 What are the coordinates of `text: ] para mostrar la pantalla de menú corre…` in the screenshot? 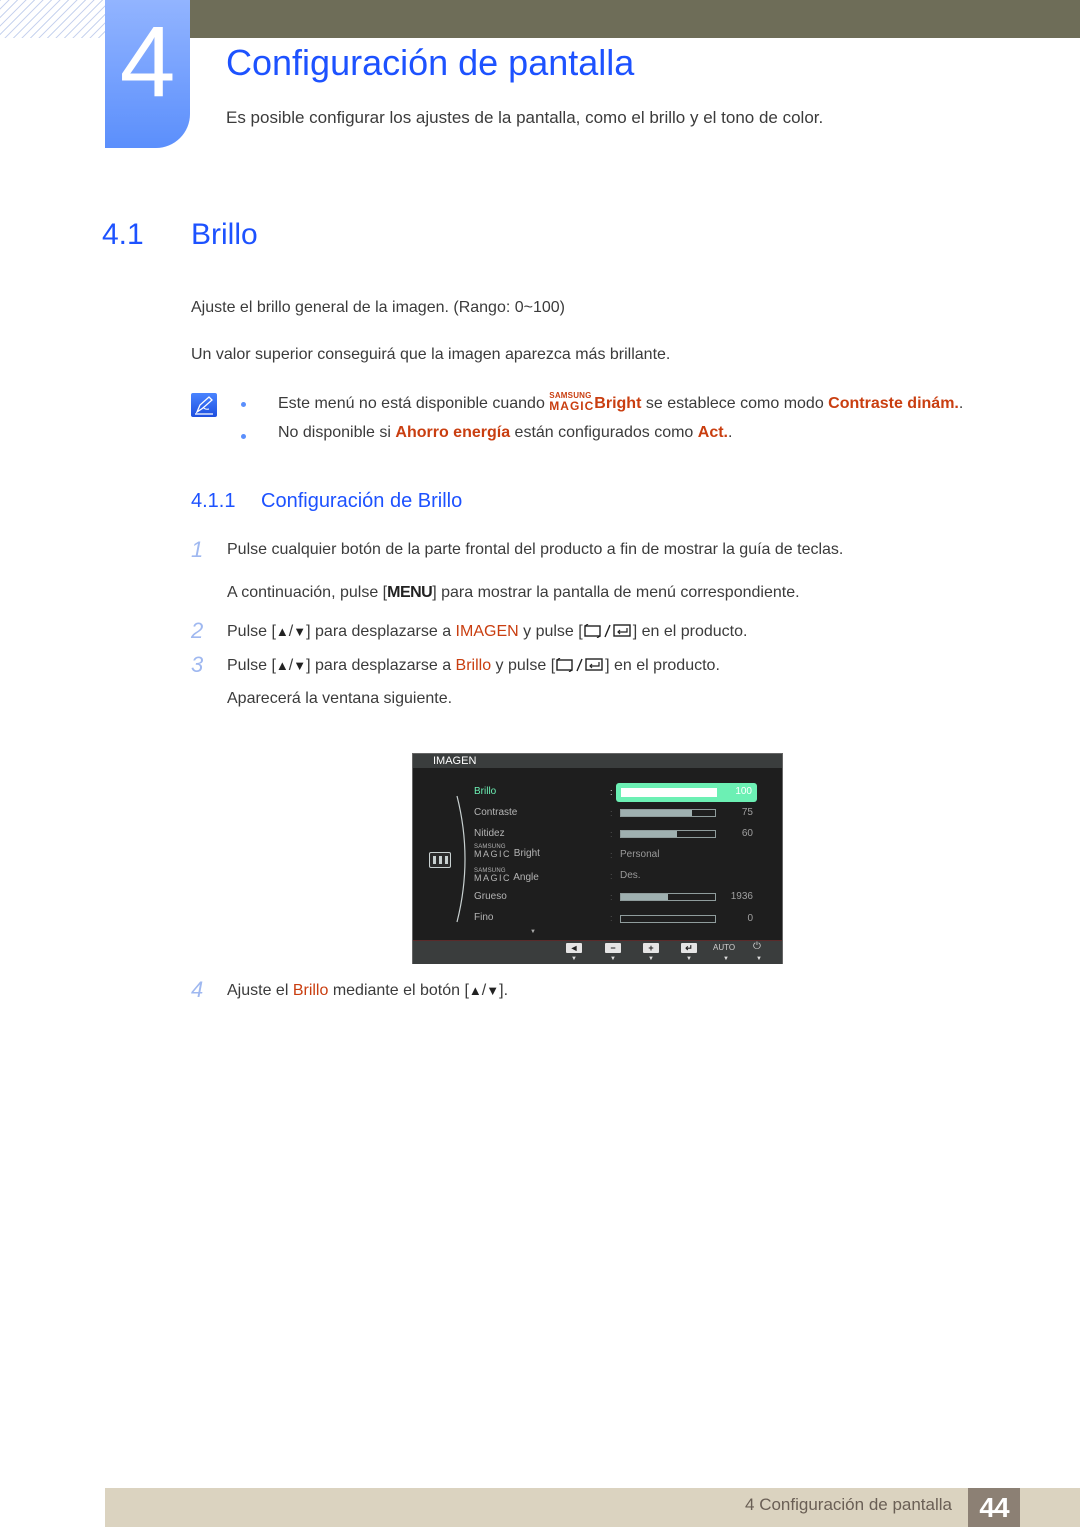 It's located at (616, 592).